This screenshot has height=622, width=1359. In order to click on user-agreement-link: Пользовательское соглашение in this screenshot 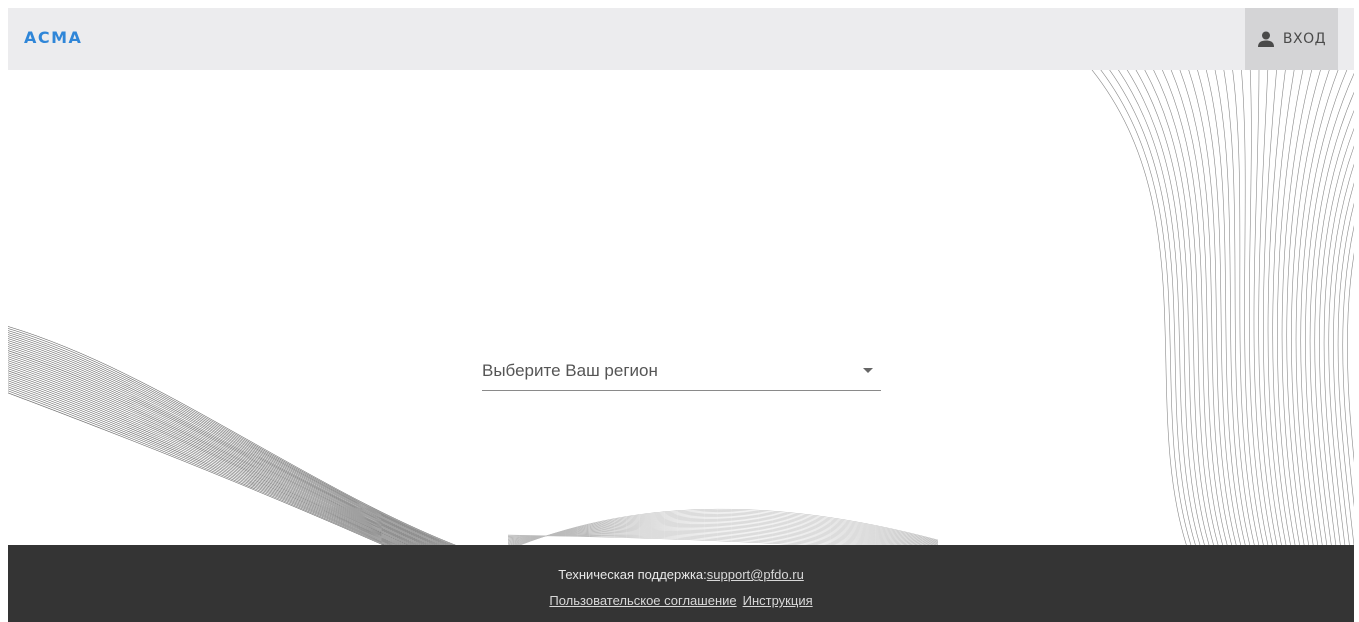, I will do `click(642, 600)`.